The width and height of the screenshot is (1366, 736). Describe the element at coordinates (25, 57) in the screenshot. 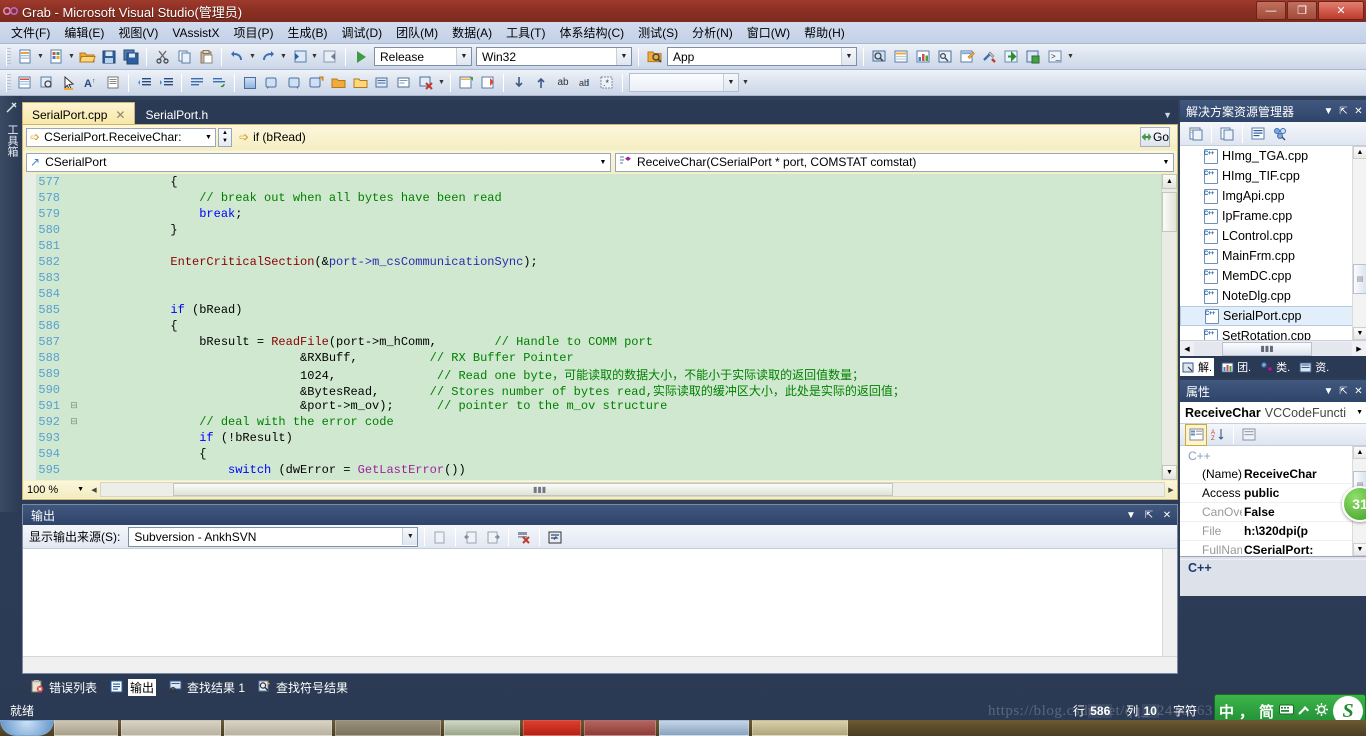

I see `new-project-icon` at that location.